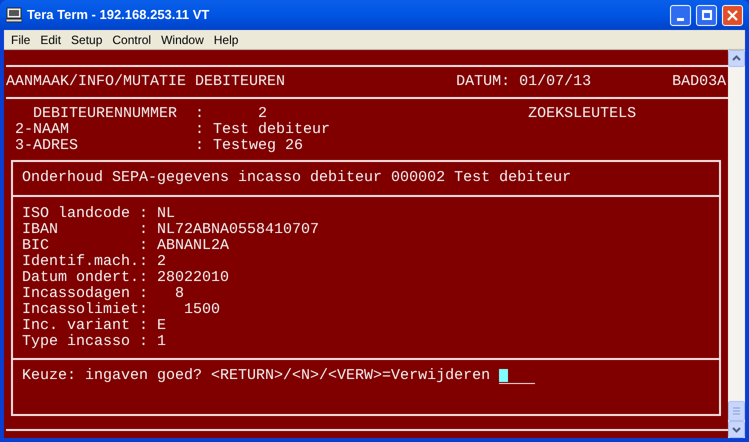 The image size is (749, 442). What do you see at coordinates (297, 178) in the screenshot?
I see `dialog-title: Onderhoud SEPA-gegevens incasso debiteur 000002 Test debiteur` at bounding box center [297, 178].